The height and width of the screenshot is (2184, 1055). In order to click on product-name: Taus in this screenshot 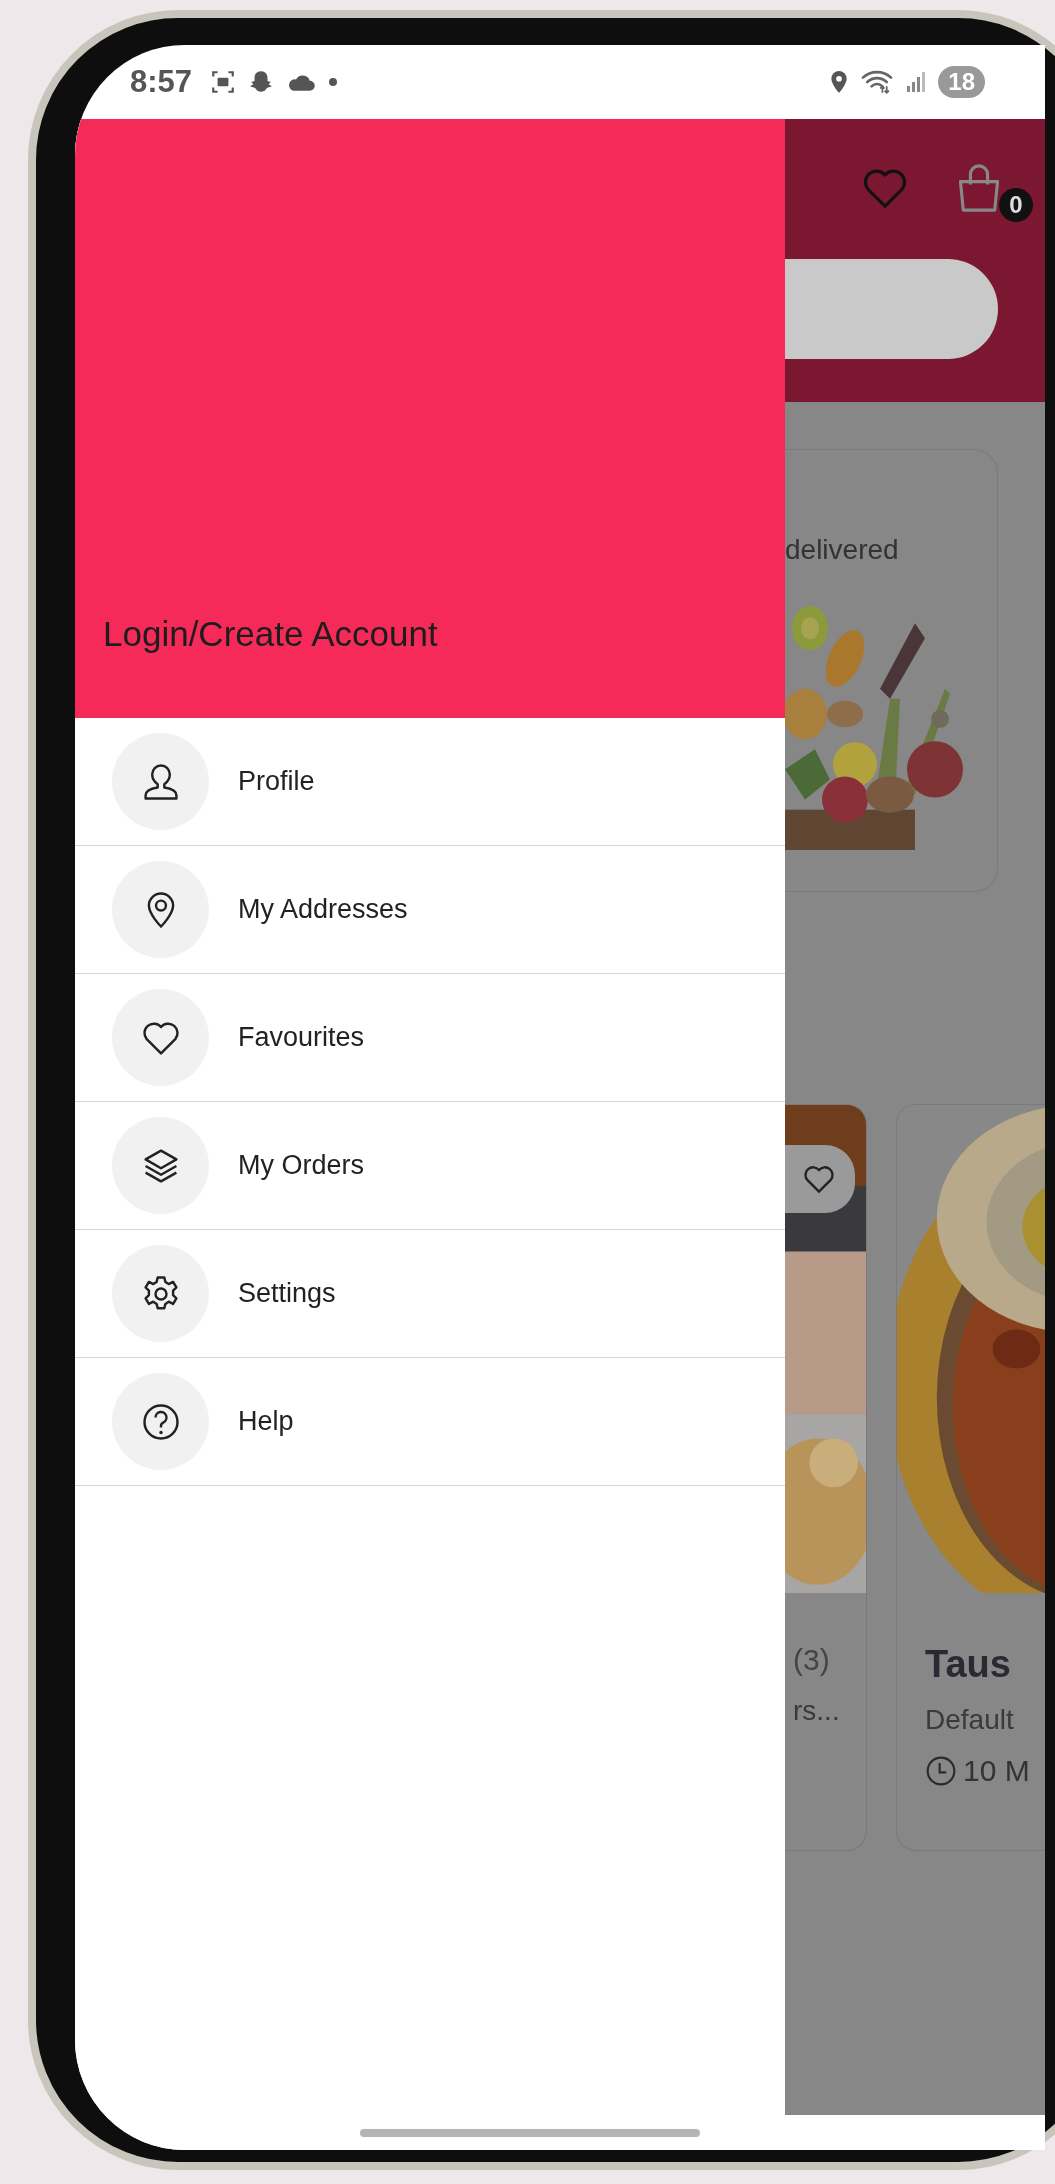, I will do `click(968, 1664)`.